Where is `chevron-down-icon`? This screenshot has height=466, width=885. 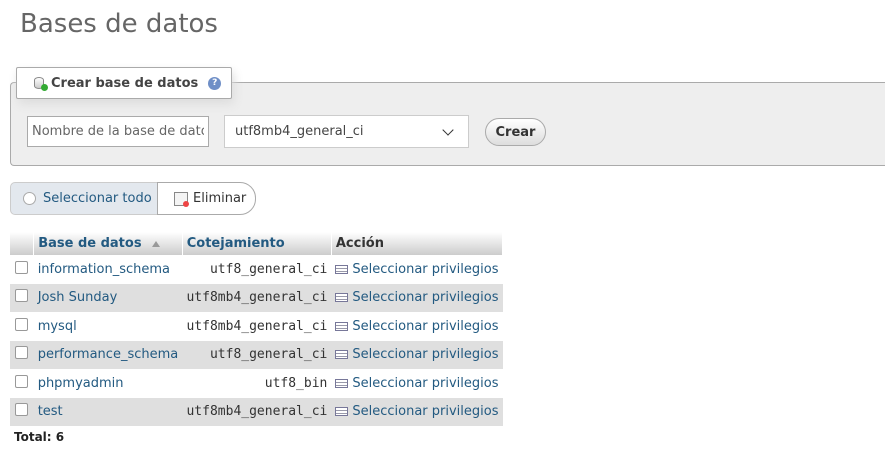
chevron-down-icon is located at coordinates (448, 130).